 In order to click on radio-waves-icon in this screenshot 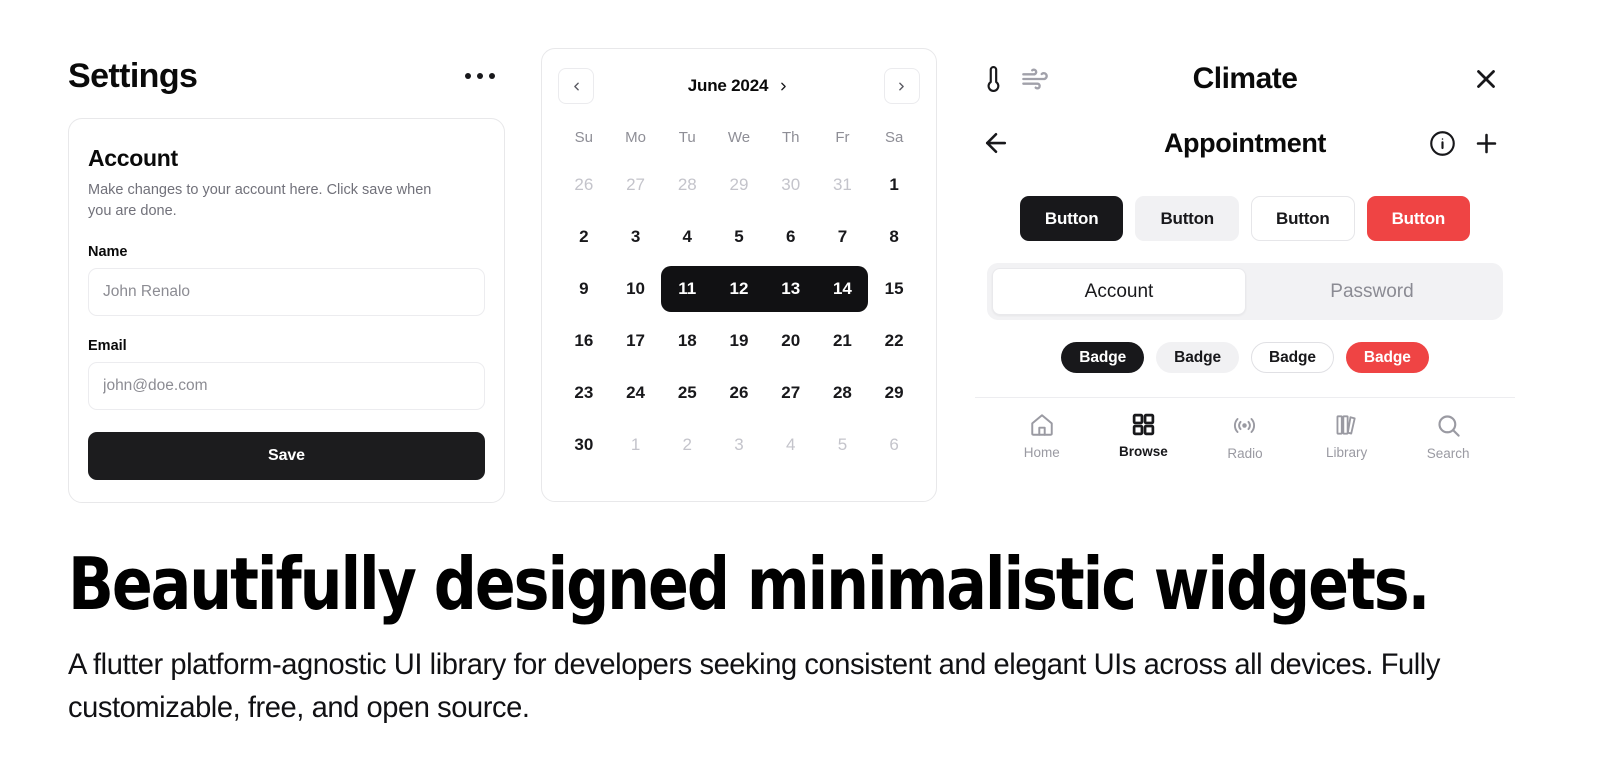, I will do `click(1244, 425)`.